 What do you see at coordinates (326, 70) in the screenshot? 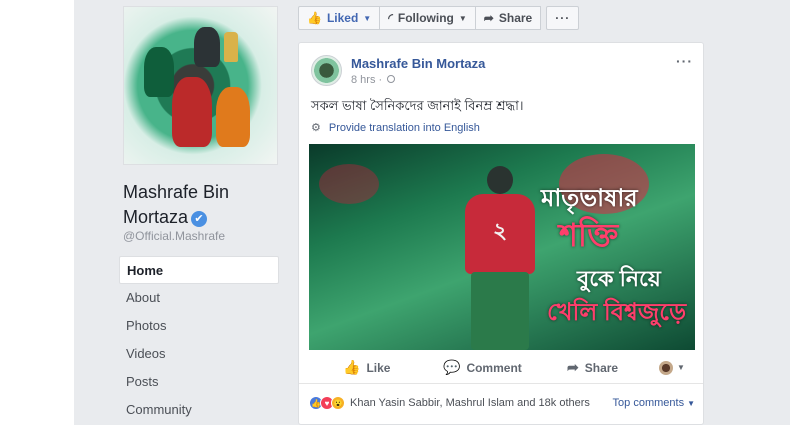
I see `author-avatar` at bounding box center [326, 70].